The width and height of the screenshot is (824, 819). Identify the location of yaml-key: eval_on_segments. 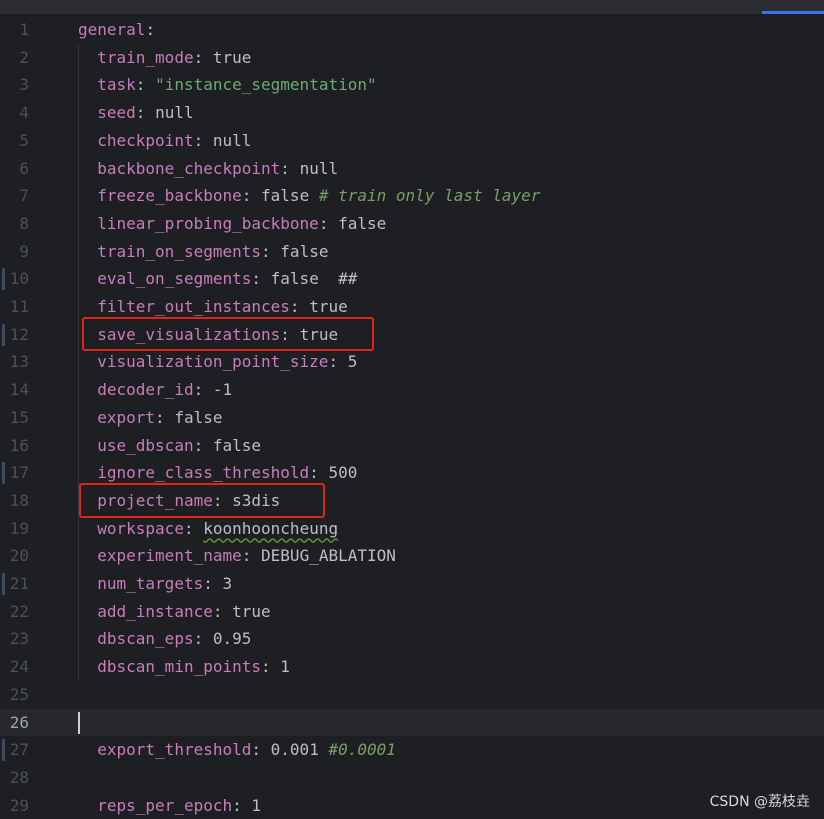
(174, 279).